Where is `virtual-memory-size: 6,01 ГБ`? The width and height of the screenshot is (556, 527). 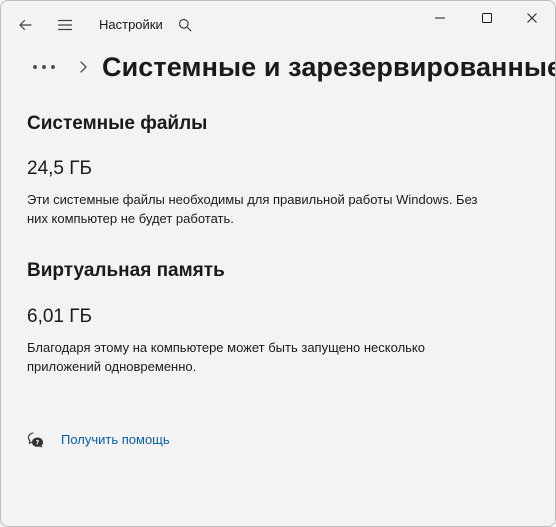 virtual-memory-size: 6,01 ГБ is located at coordinates (60, 316).